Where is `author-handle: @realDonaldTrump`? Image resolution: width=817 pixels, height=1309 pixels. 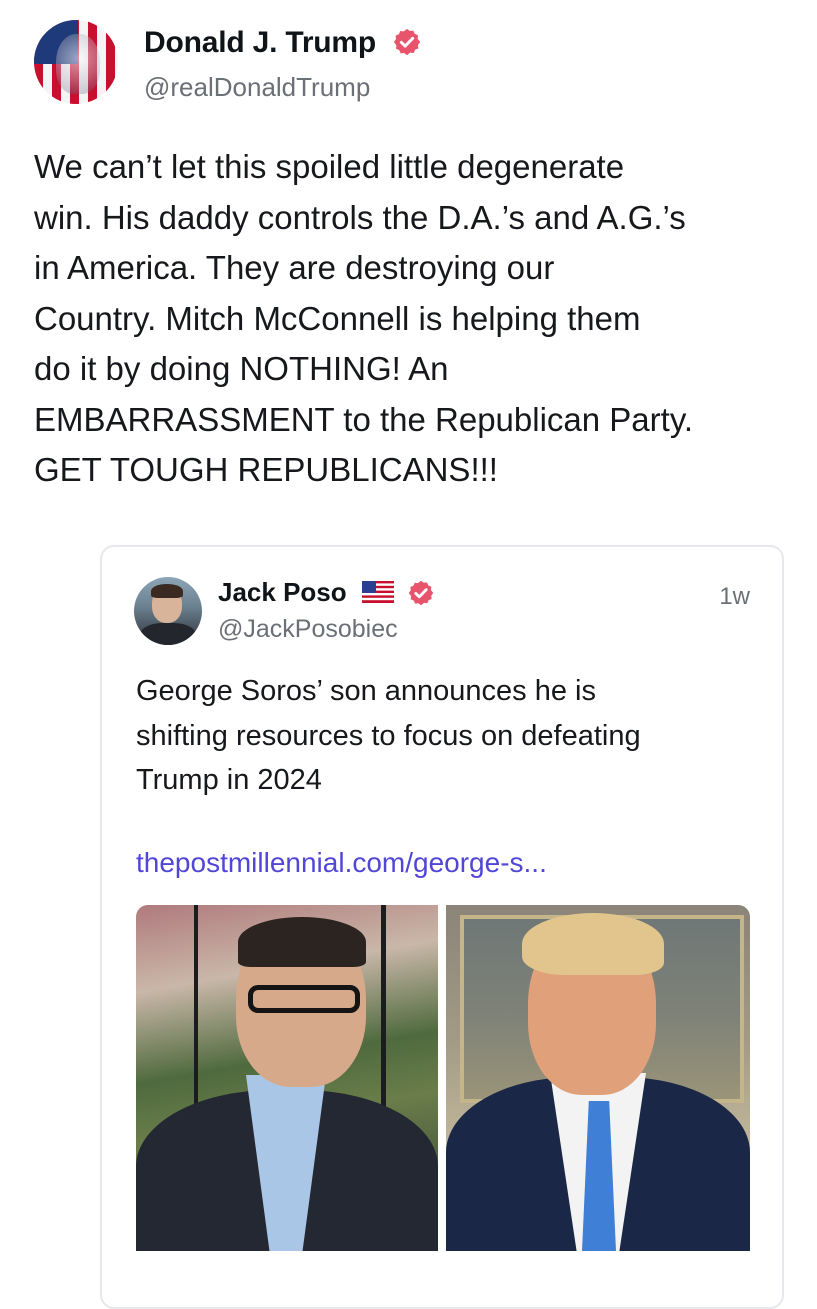
author-handle: @realDonaldTrump is located at coordinates (257, 87).